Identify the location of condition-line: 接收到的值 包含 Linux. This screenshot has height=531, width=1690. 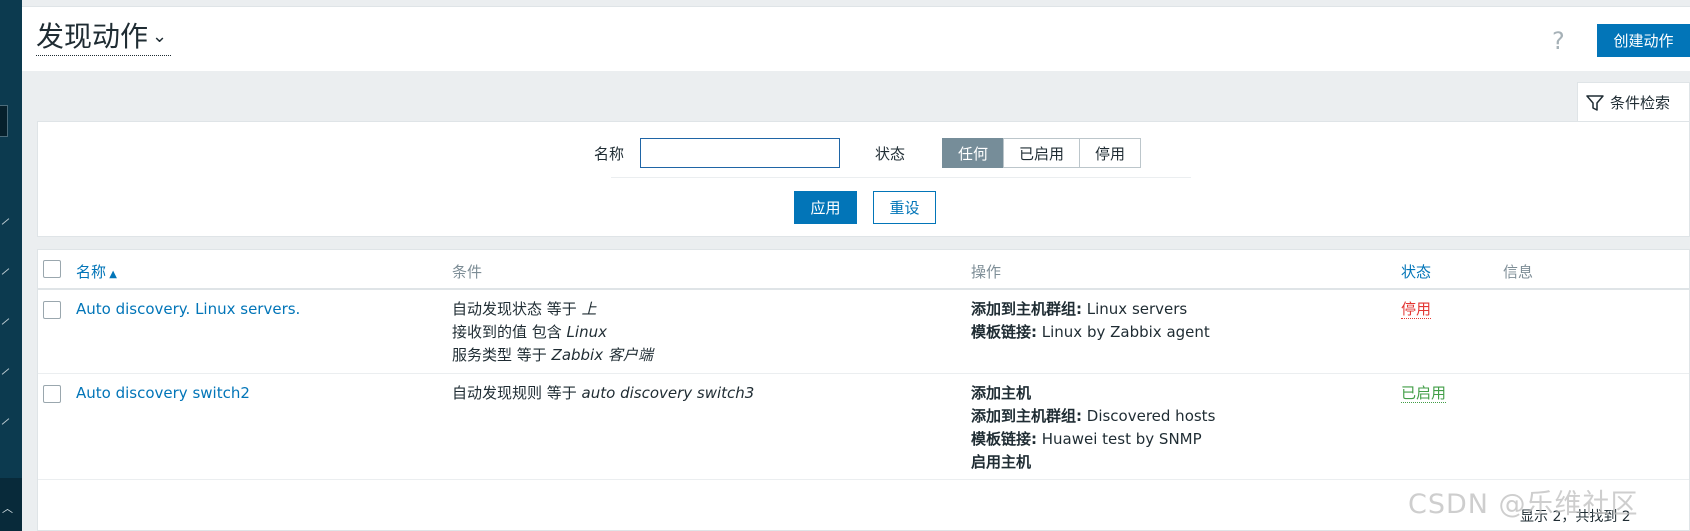
(529, 332).